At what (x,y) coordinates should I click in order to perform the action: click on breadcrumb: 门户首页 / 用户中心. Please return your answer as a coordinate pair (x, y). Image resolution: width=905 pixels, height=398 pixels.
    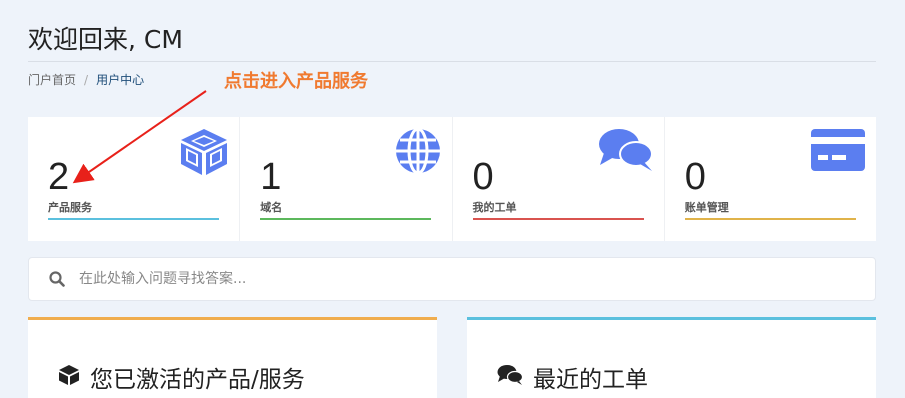
    Looking at the image, I should click on (86, 79).